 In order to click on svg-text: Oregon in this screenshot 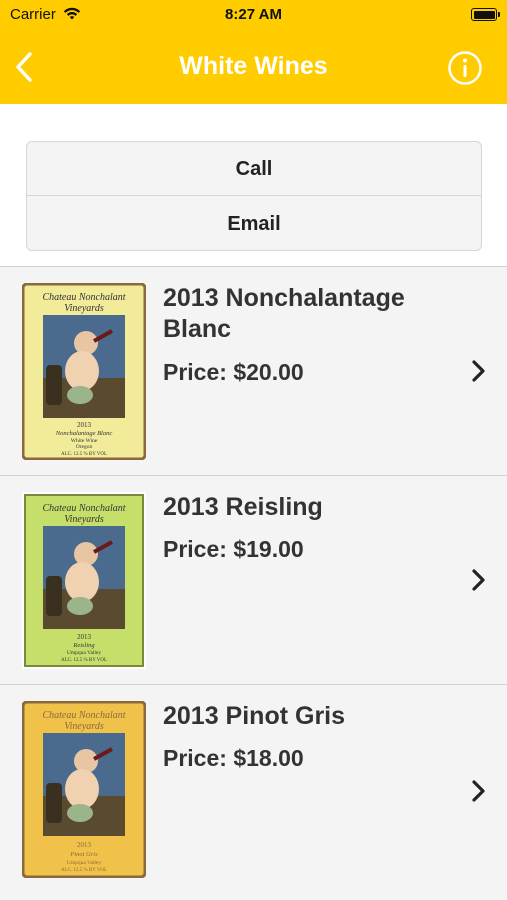, I will do `click(84, 447)`.